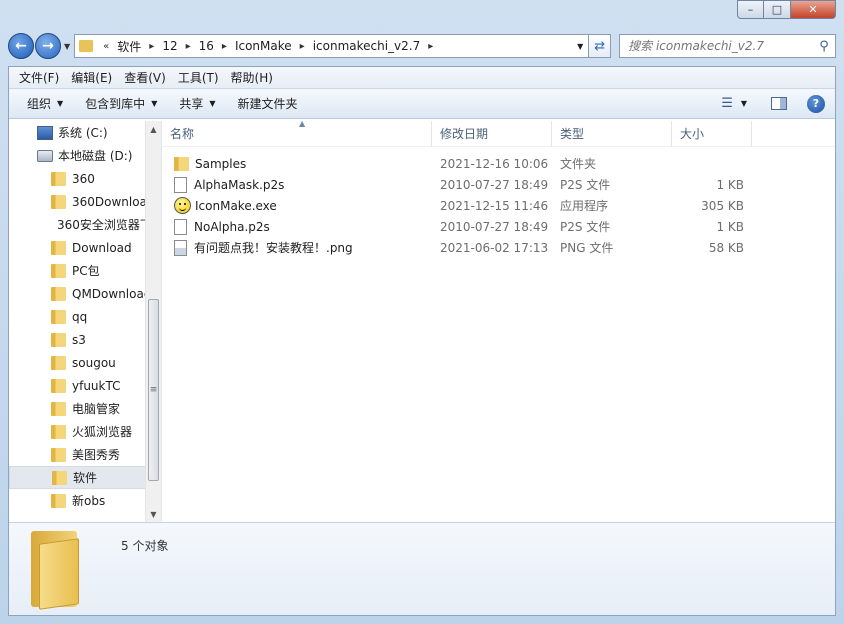  Describe the element at coordinates (720, 46) in the screenshot. I see `search-input` at that location.